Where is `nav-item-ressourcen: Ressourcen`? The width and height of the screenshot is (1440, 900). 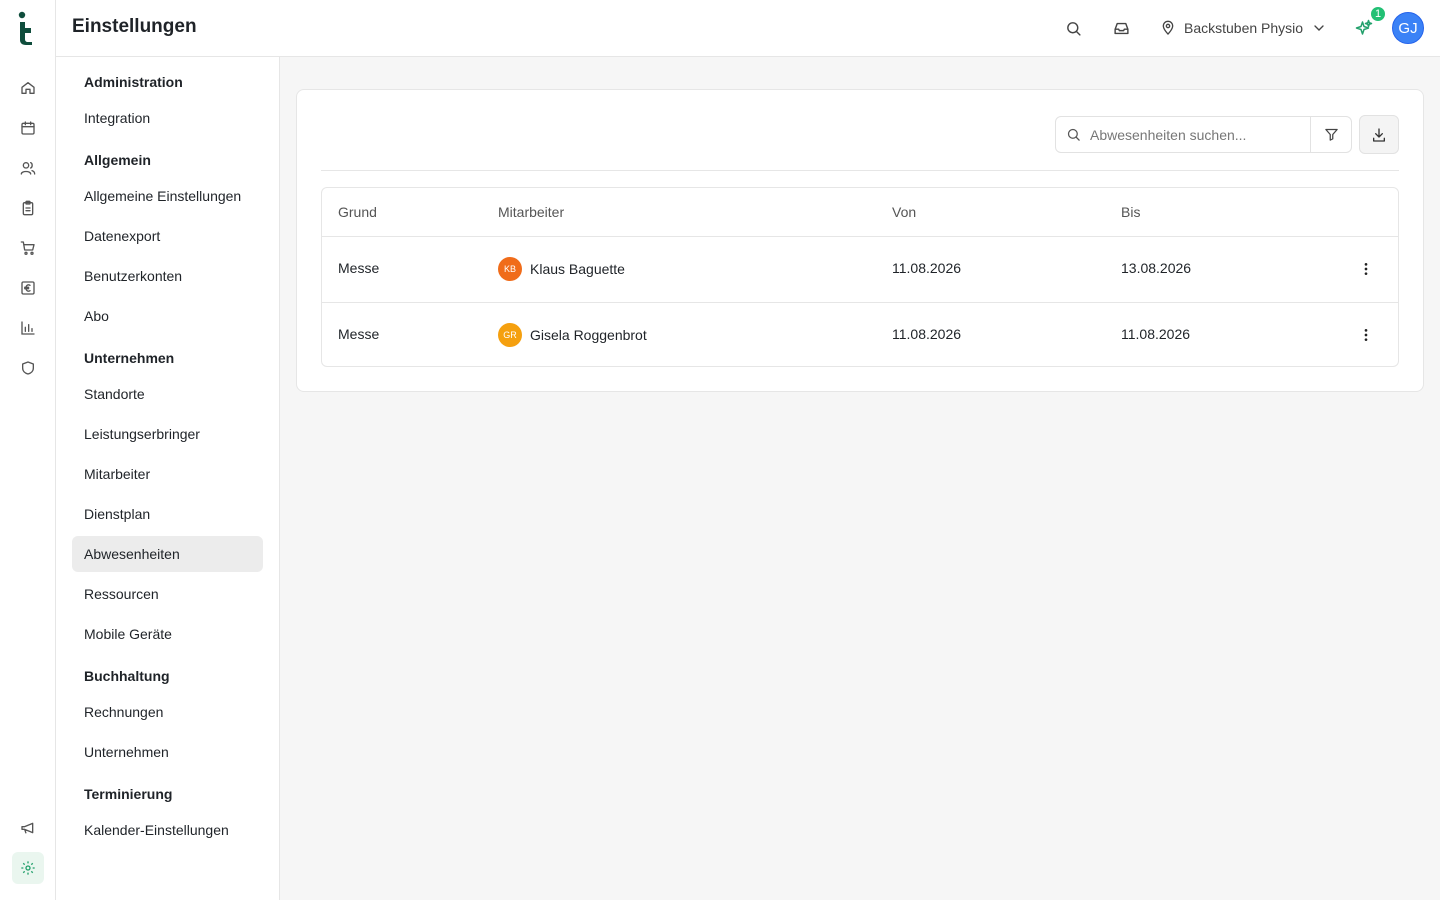 nav-item-ressourcen: Ressourcen is located at coordinates (167, 594).